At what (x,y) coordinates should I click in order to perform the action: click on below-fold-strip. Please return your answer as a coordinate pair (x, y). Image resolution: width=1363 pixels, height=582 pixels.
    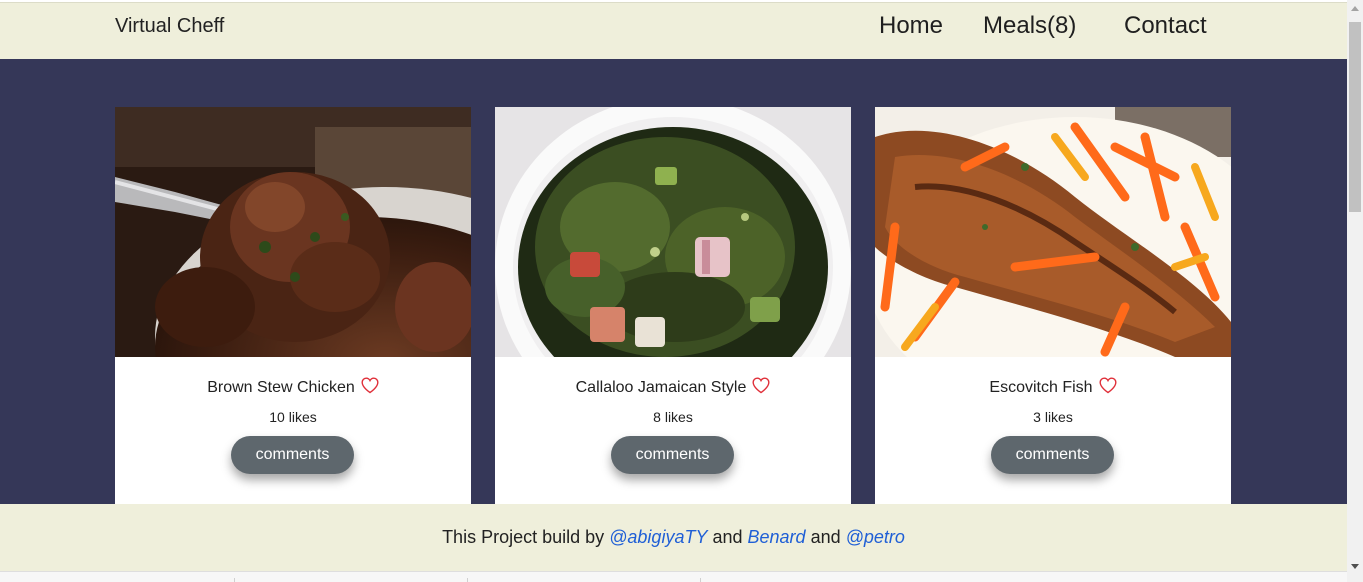
    Looking at the image, I should click on (673, 576).